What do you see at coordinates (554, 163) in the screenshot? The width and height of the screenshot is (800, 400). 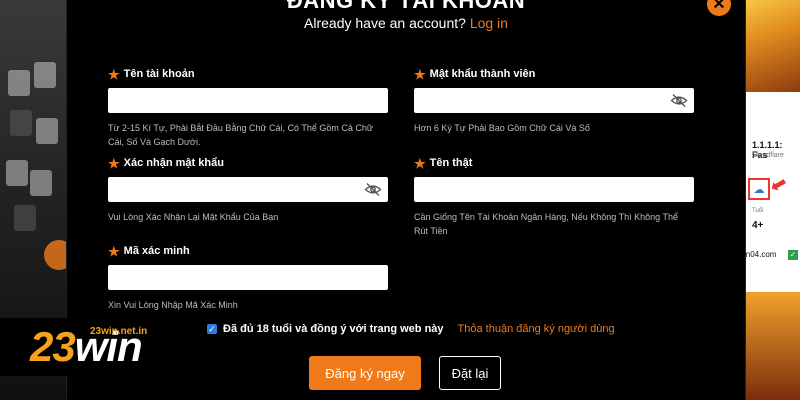 I see `real-name-label: ★ Tên thật` at bounding box center [554, 163].